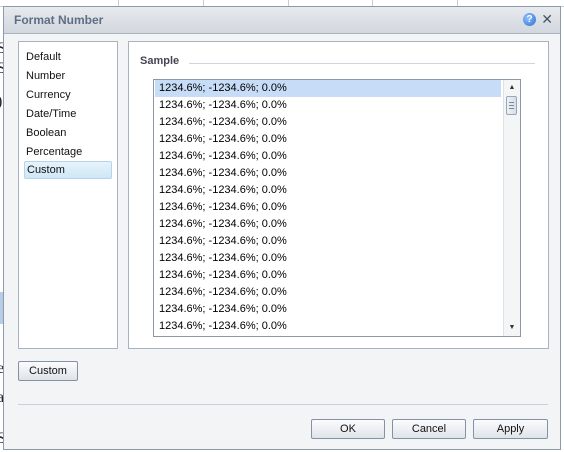  I want to click on apply-button: Apply, so click(510, 429).